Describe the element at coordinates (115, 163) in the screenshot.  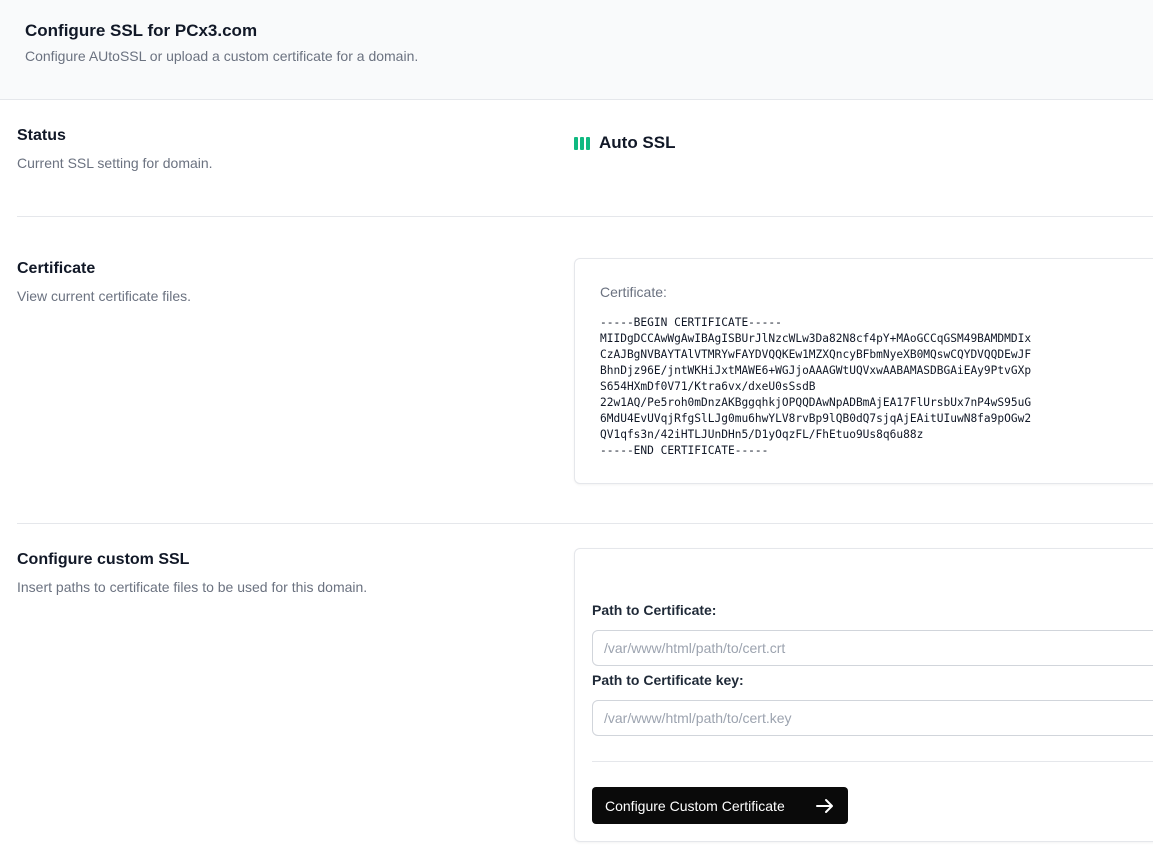
I see `status-description: Current SSL setting for domain.` at that location.